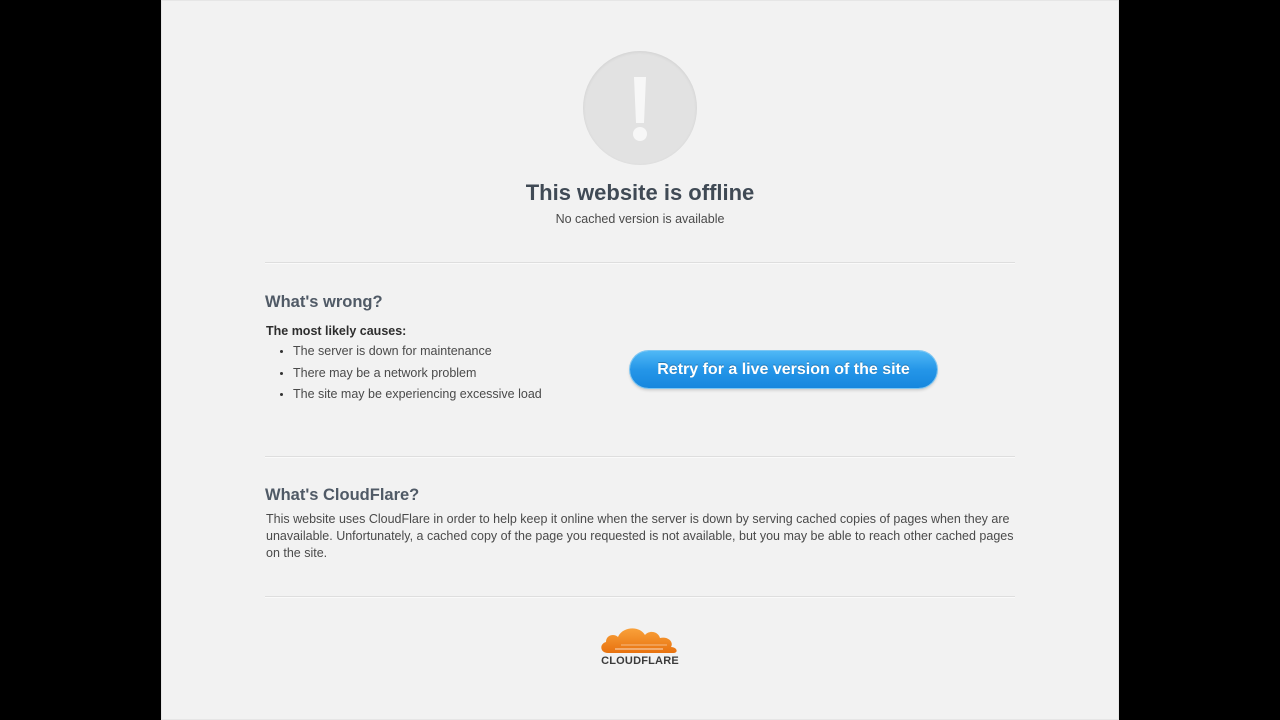 This screenshot has width=1280, height=720. I want to click on list-item: There may be a network problem, so click(418, 373).